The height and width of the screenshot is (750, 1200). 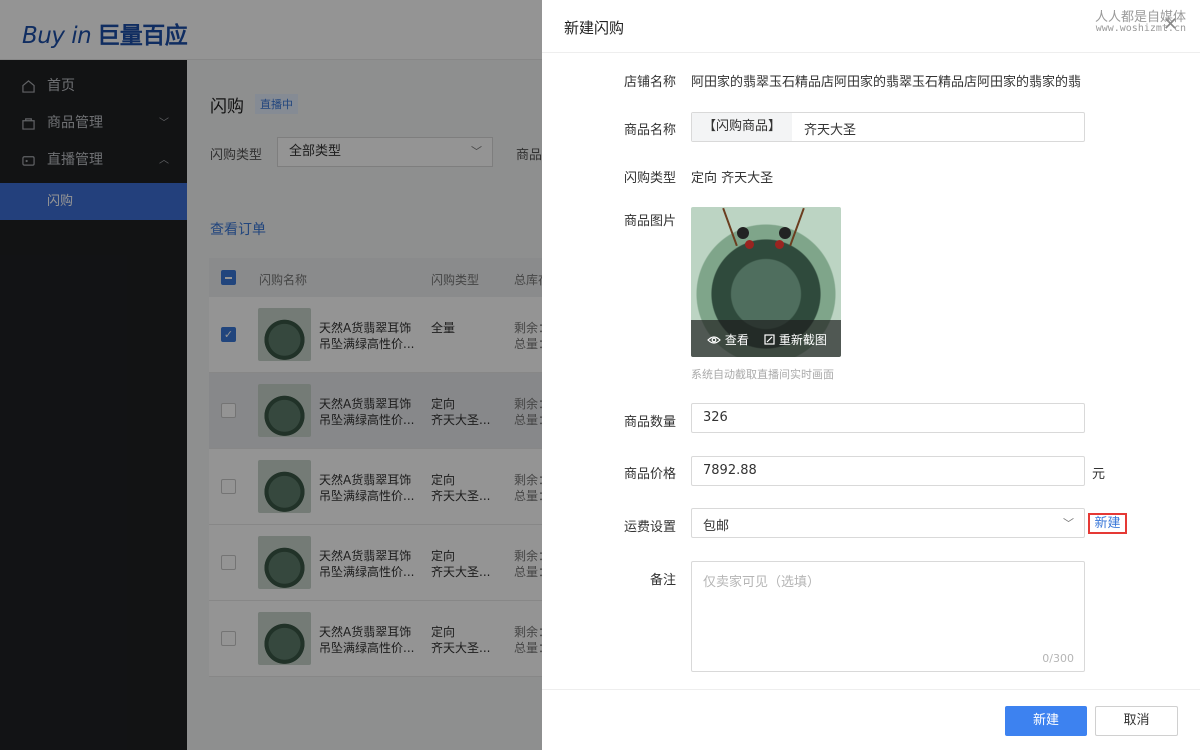 I want to click on submit-button: 新建, so click(x=1046, y=721).